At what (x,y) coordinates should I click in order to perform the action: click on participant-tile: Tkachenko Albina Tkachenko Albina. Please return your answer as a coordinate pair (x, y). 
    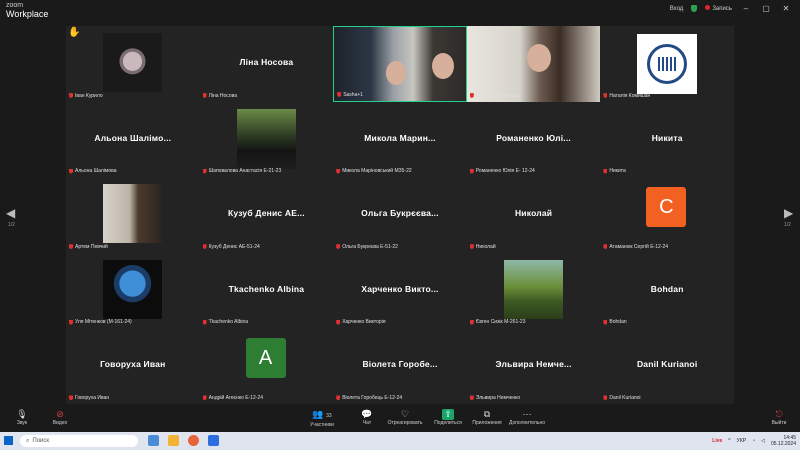
    Looking at the image, I should click on (266, 290).